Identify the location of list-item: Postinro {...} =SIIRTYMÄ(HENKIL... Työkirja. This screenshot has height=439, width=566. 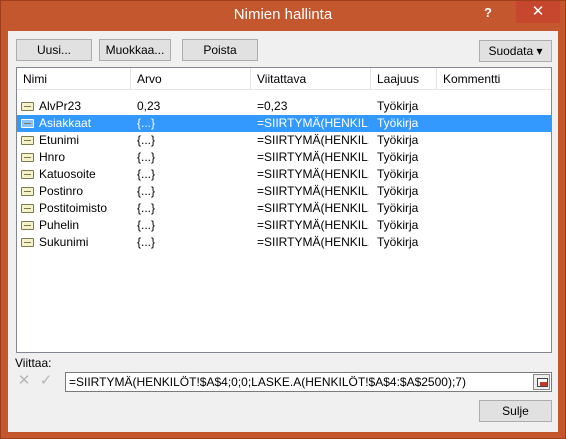
(284, 191).